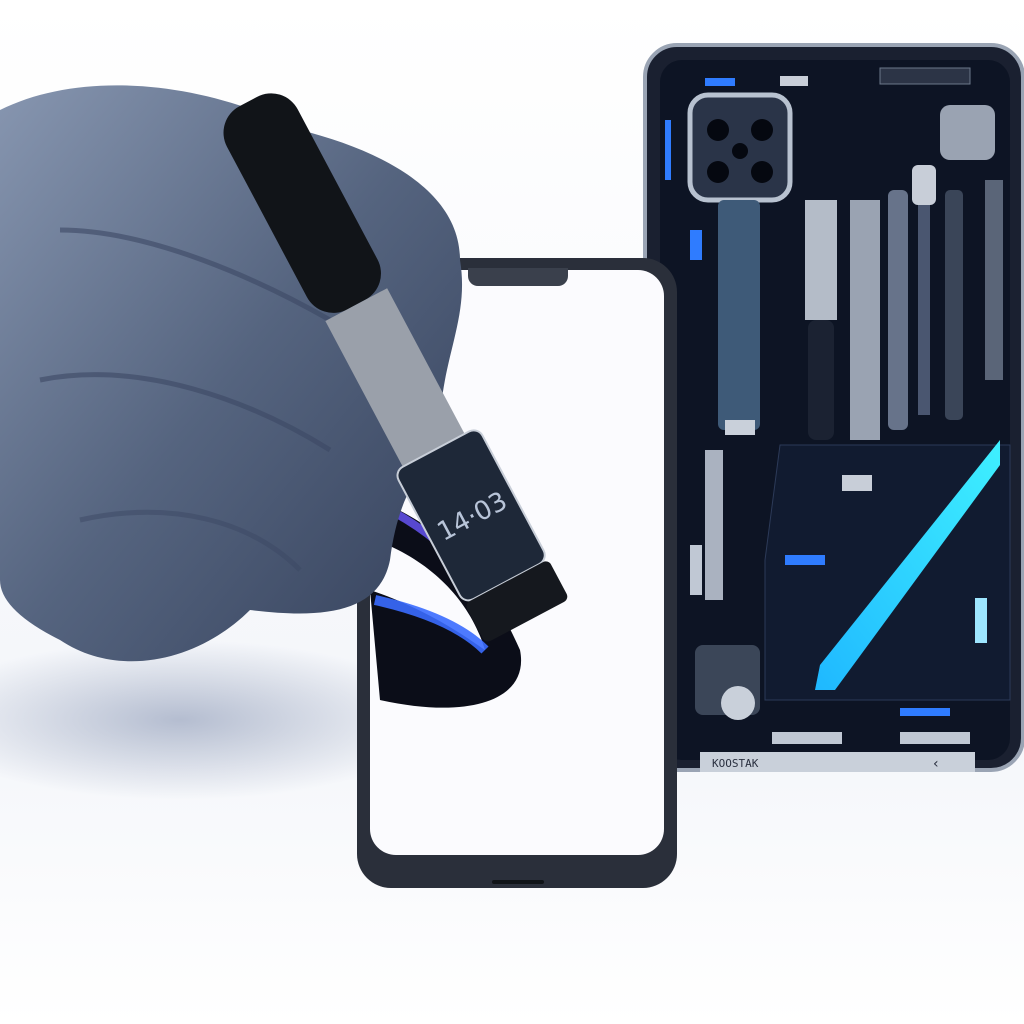 This screenshot has height=1024, width=1024. What do you see at coordinates (740, 147) in the screenshot?
I see `camera-module-icon` at bounding box center [740, 147].